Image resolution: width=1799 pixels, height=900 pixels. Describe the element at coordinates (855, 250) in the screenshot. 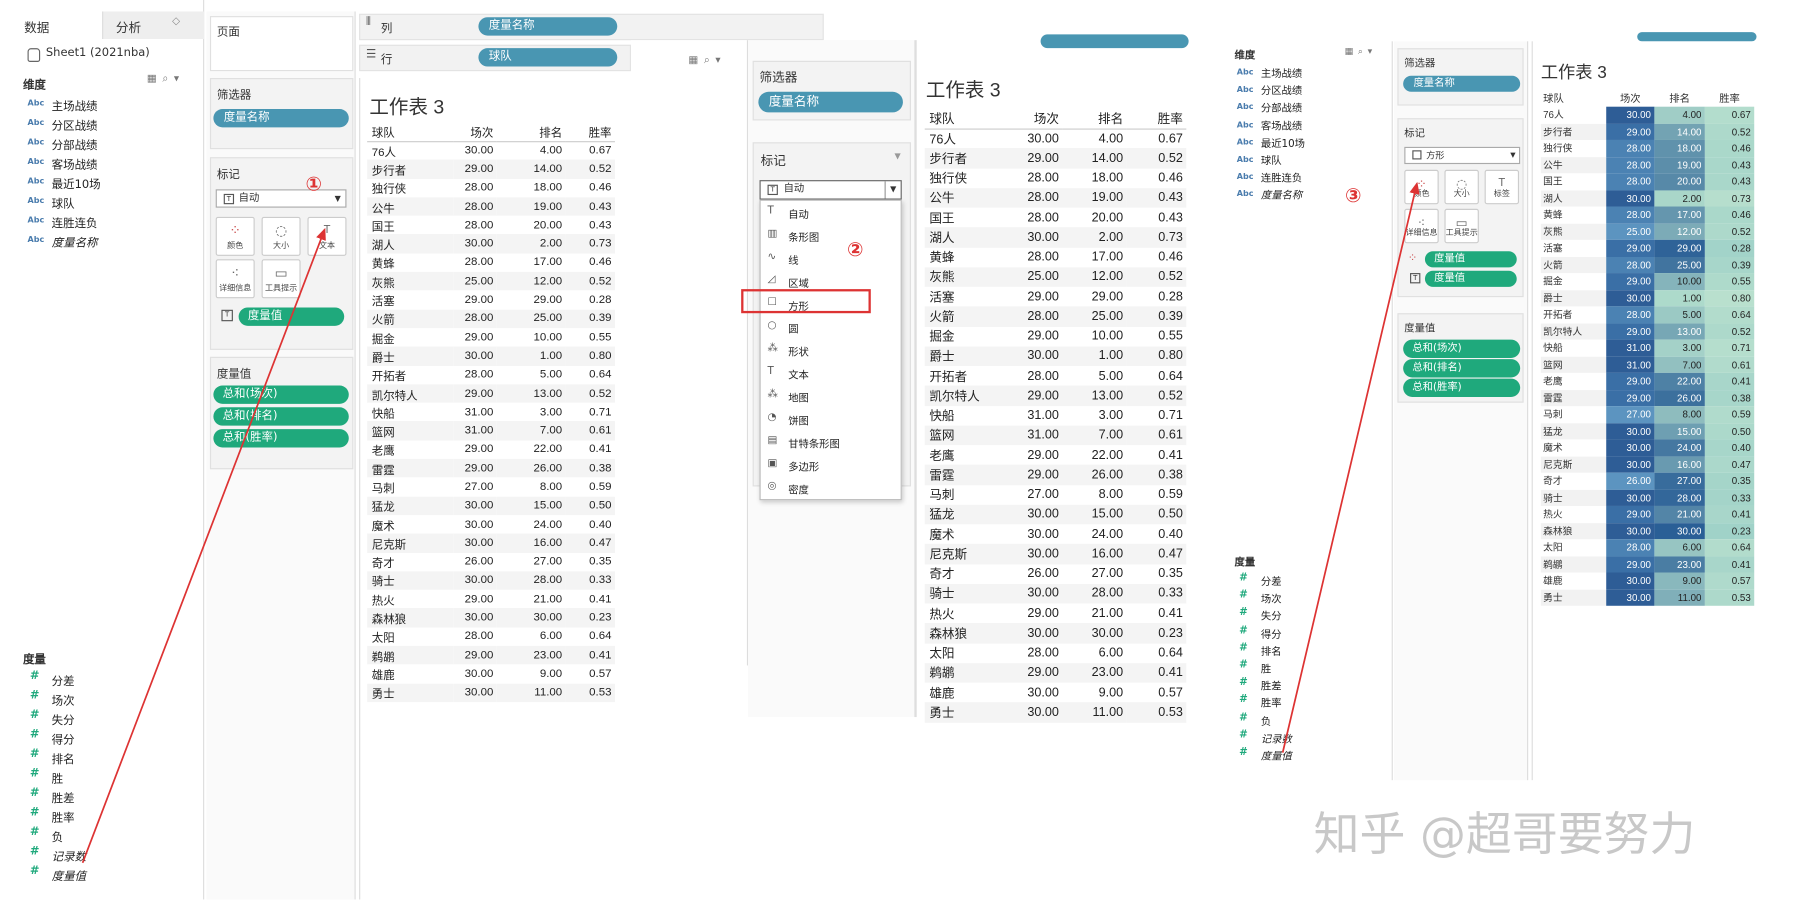

I see `step-2-marker: ②` at that location.